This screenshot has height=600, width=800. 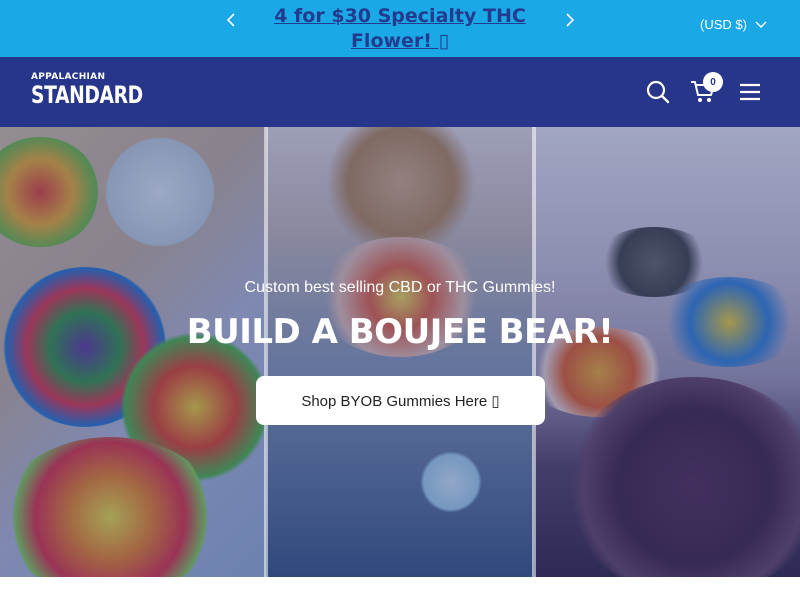 I want to click on site-header: APPALACHIAN STANDARD, so click(x=400, y=92).